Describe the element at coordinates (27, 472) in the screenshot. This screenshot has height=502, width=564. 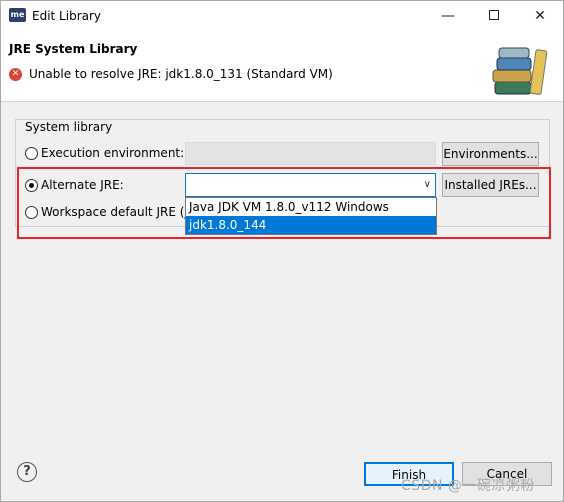
I see `help-icon: ?` at that location.